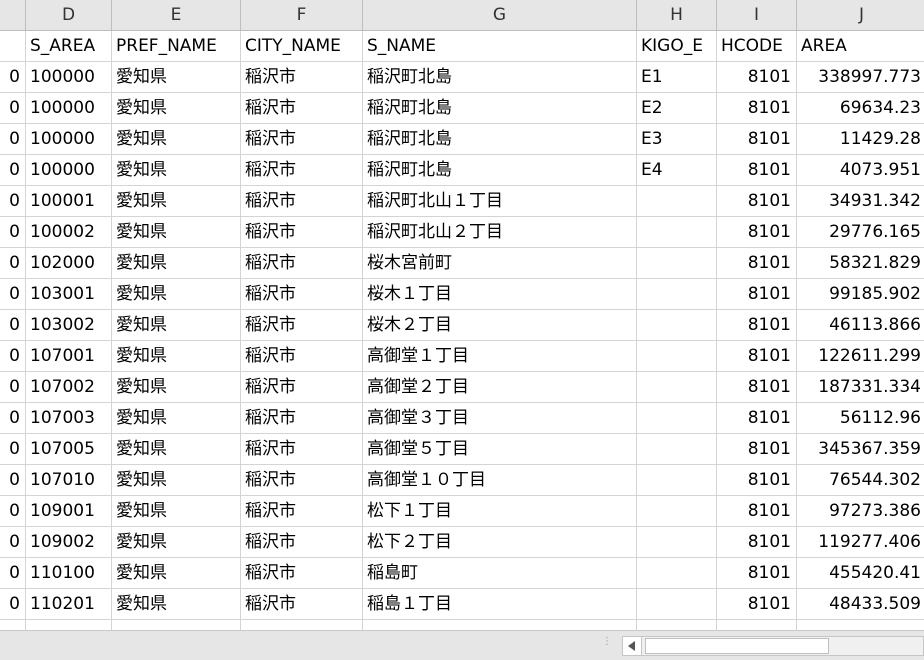  What do you see at coordinates (500, 449) in the screenshot?
I see `cell: 高御堂５丁目` at bounding box center [500, 449].